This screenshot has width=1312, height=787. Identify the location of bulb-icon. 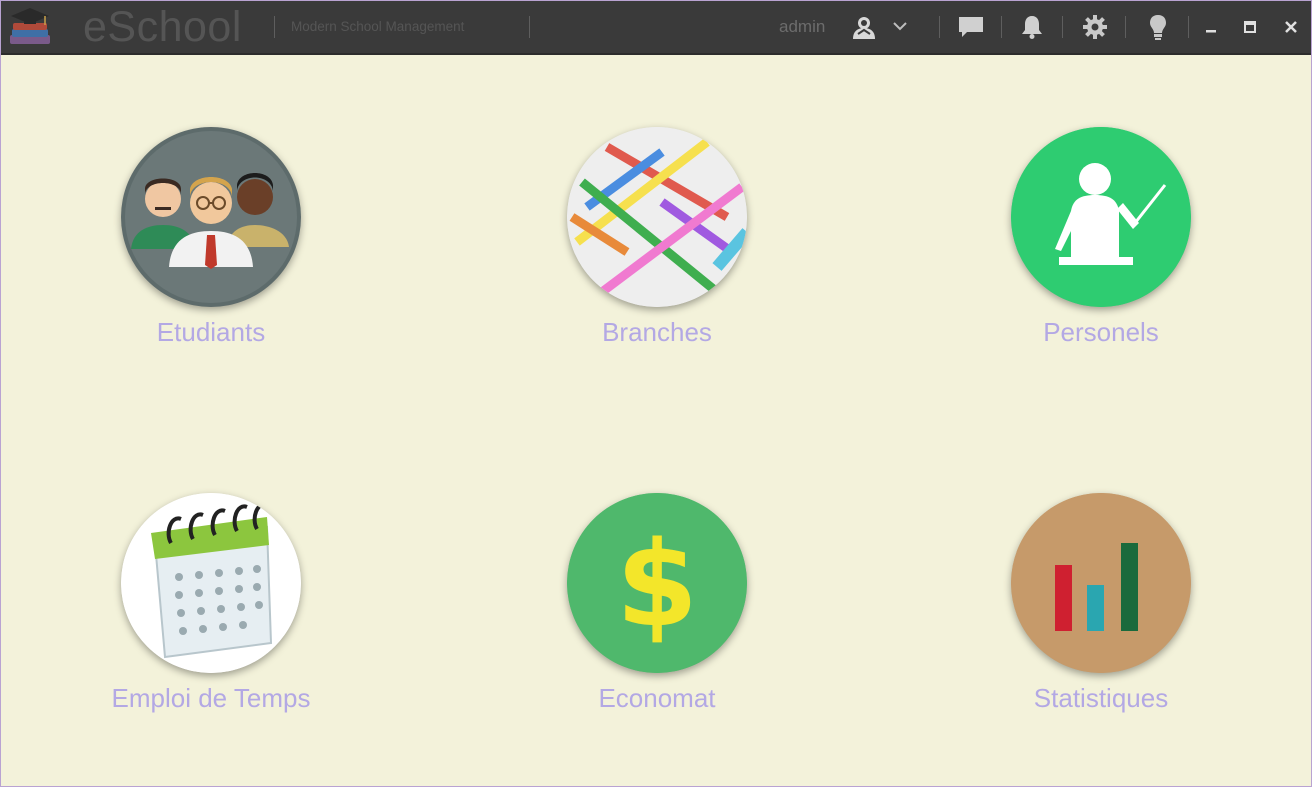
(1158, 27).